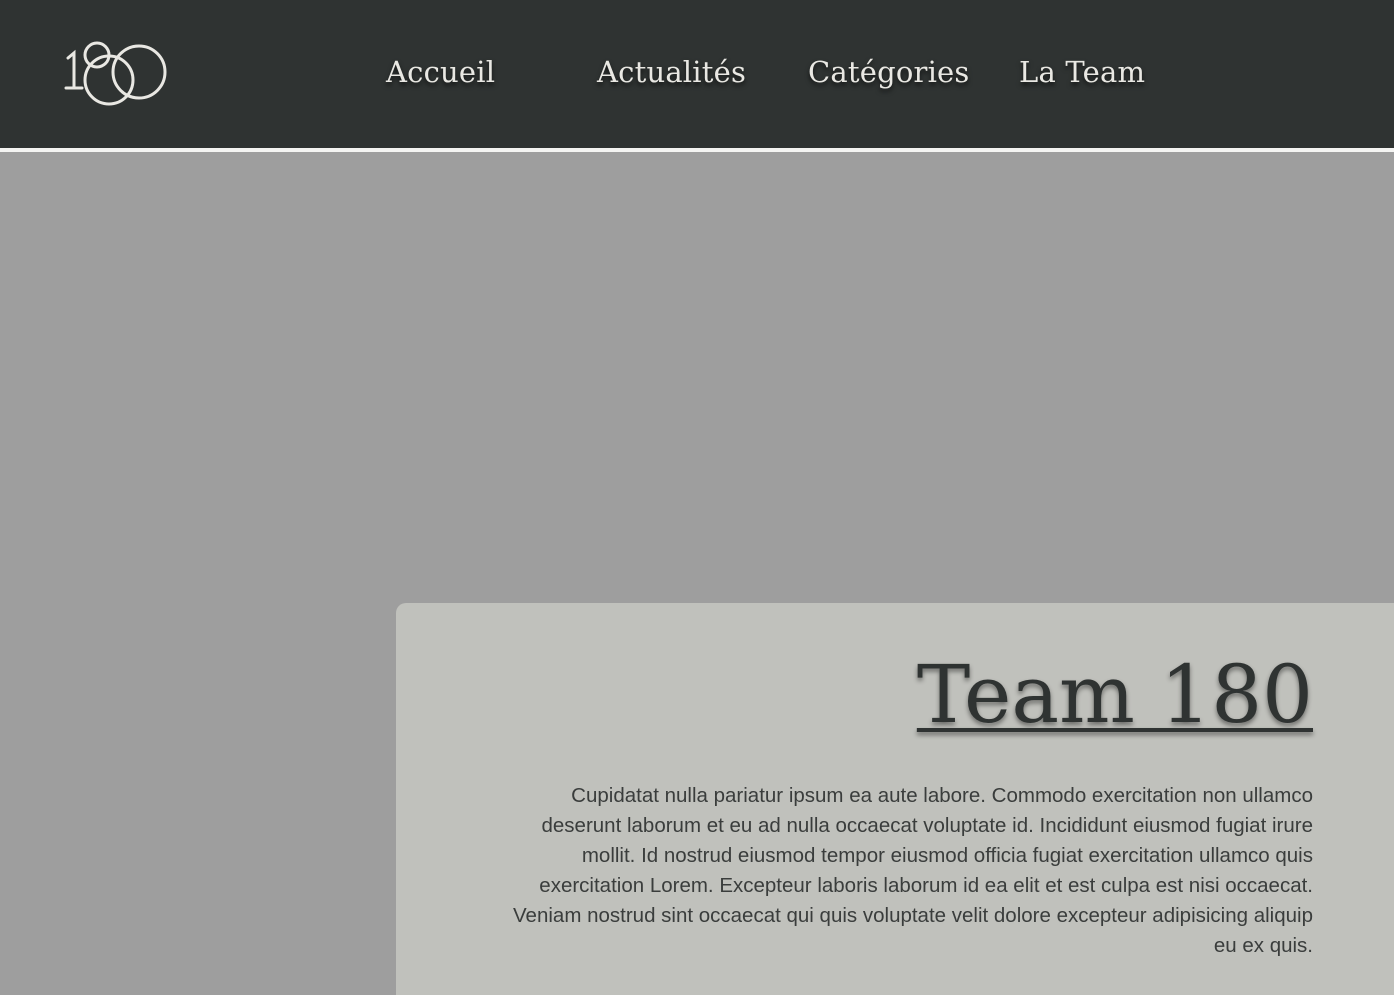  I want to click on nav-link-categories: Catégories, so click(889, 72).